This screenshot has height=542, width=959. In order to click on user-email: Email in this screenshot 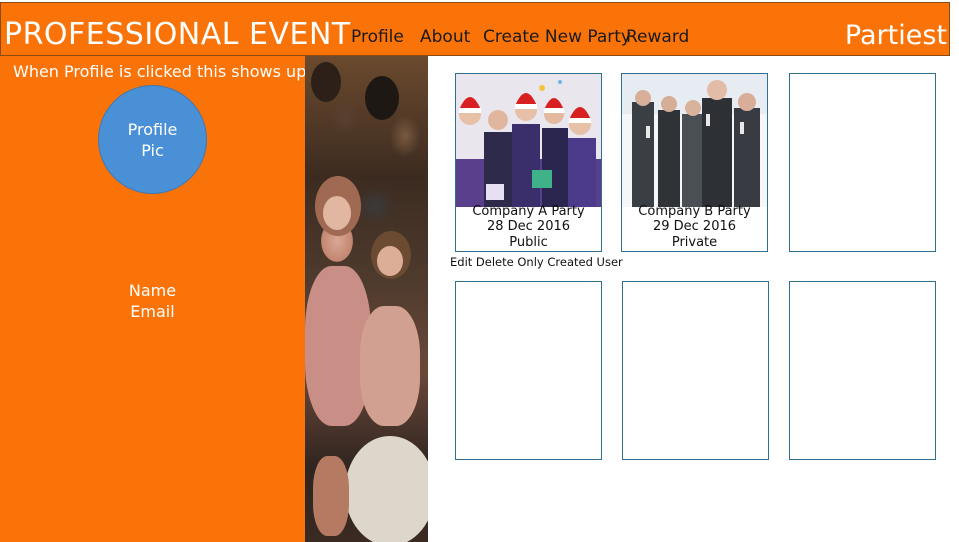, I will do `click(152, 311)`.